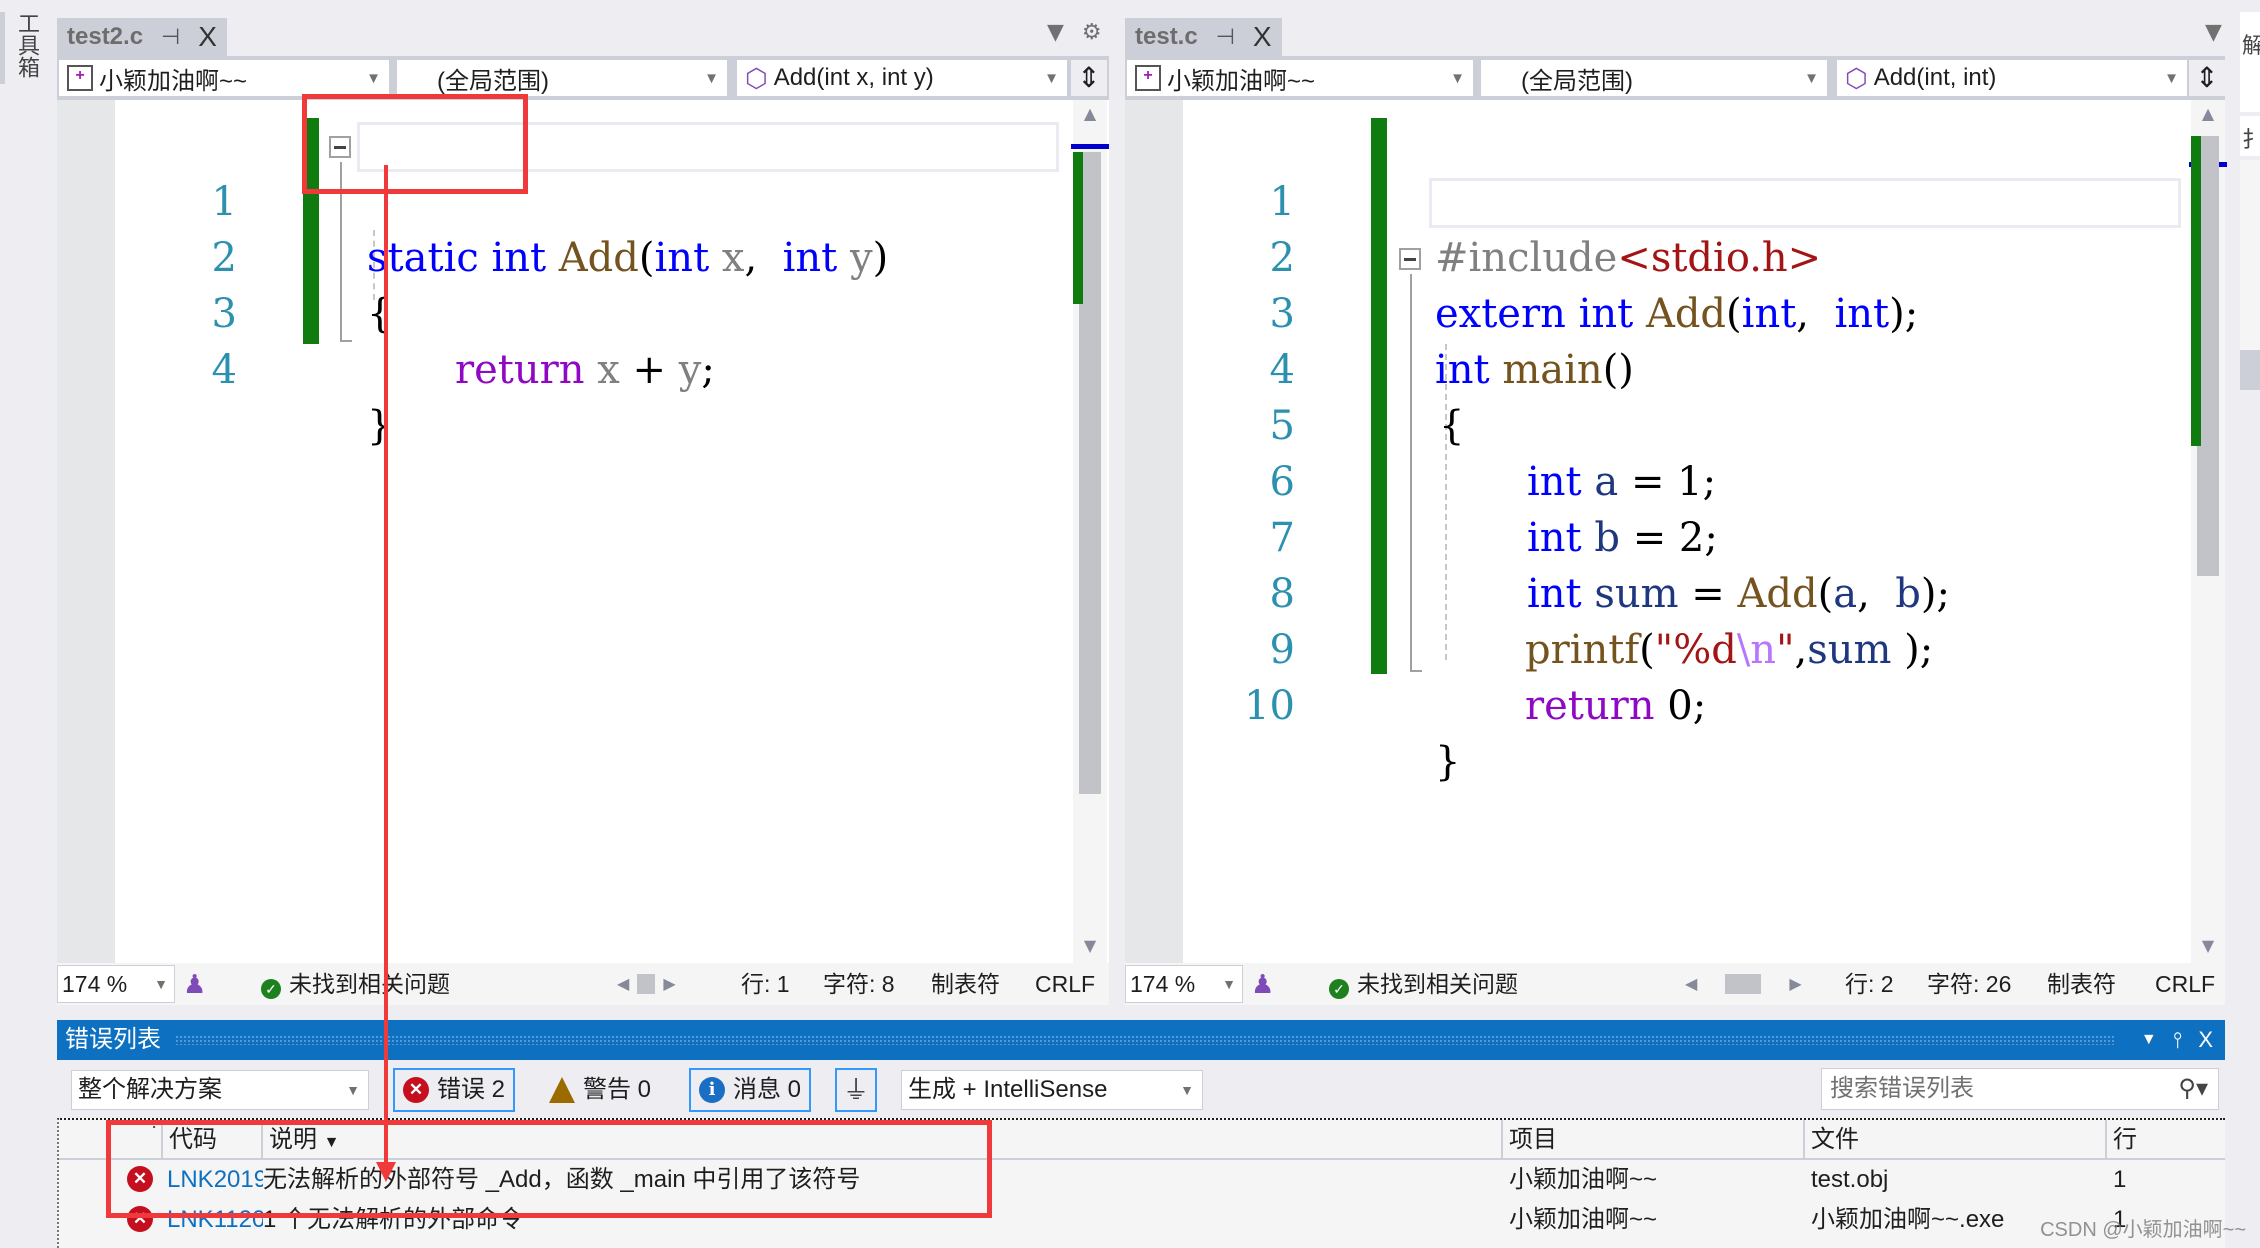 The width and height of the screenshot is (2260, 1248). Describe the element at coordinates (386, 665) in the screenshot. I see `annotation-arrow` at that location.